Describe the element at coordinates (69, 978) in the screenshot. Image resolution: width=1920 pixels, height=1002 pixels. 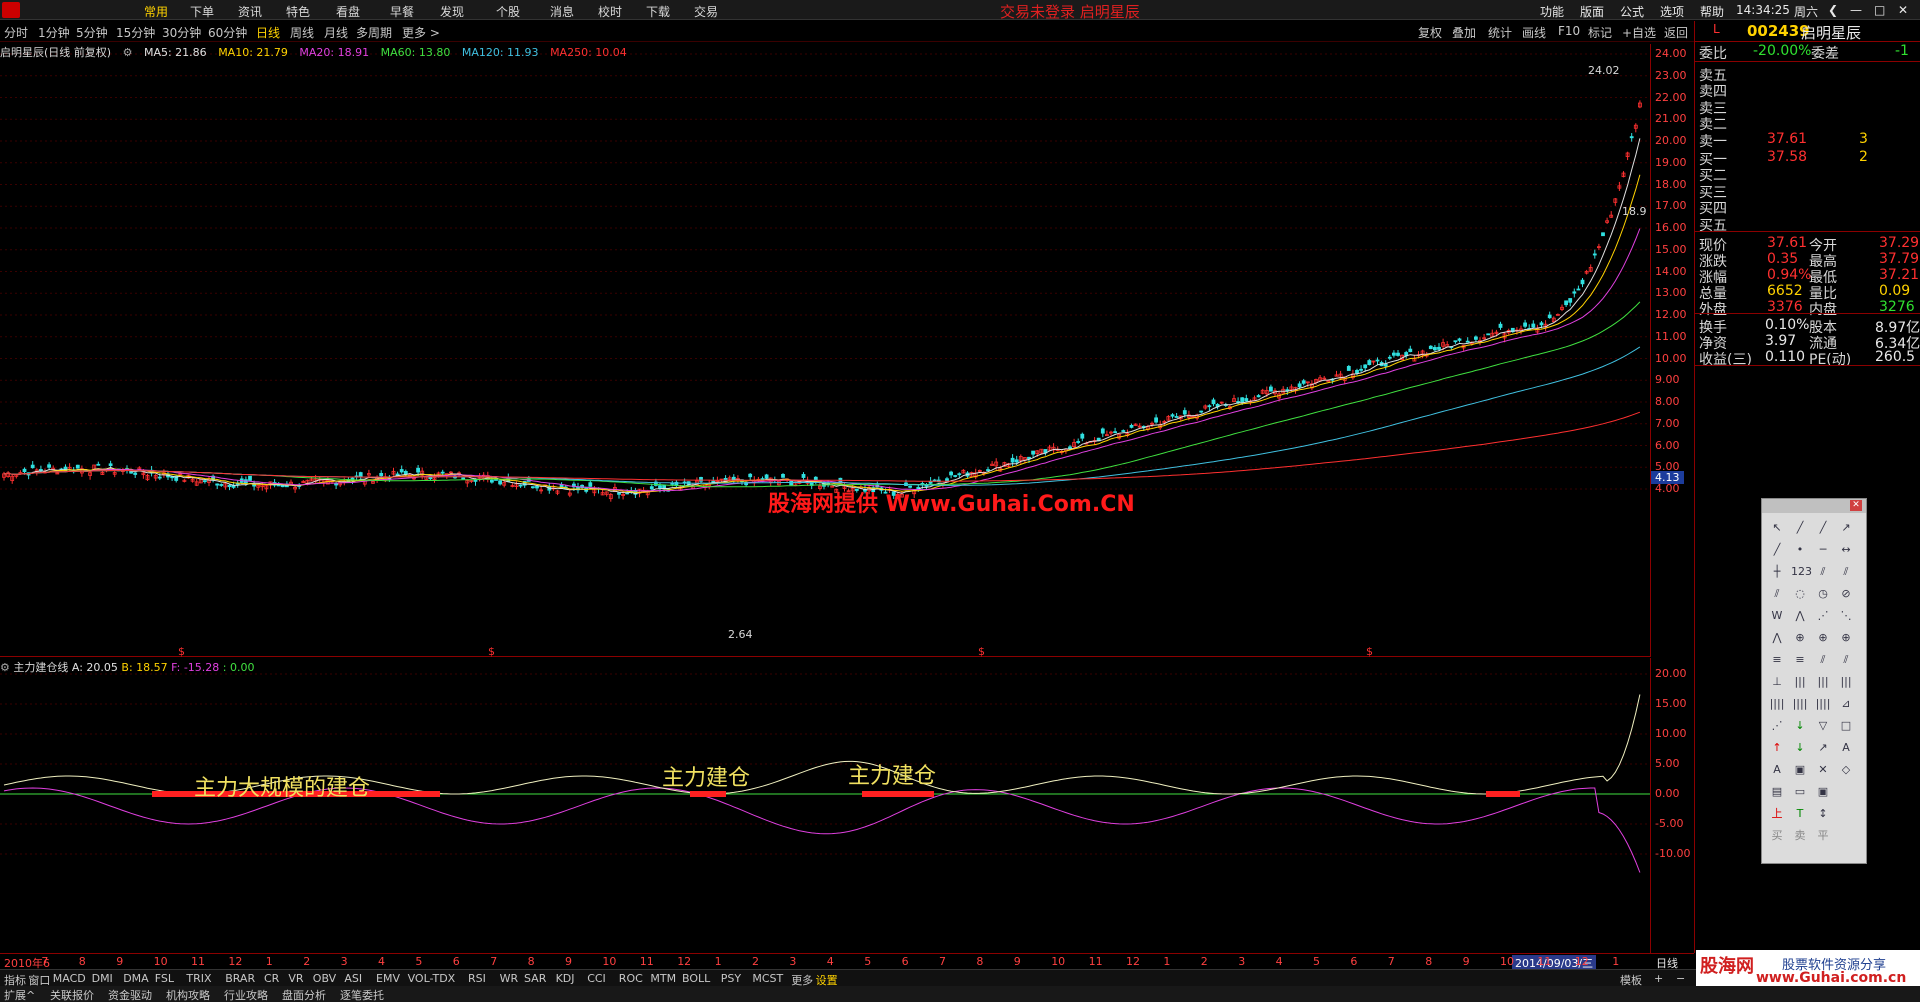
I see `indicator-tab: MACD` at that location.